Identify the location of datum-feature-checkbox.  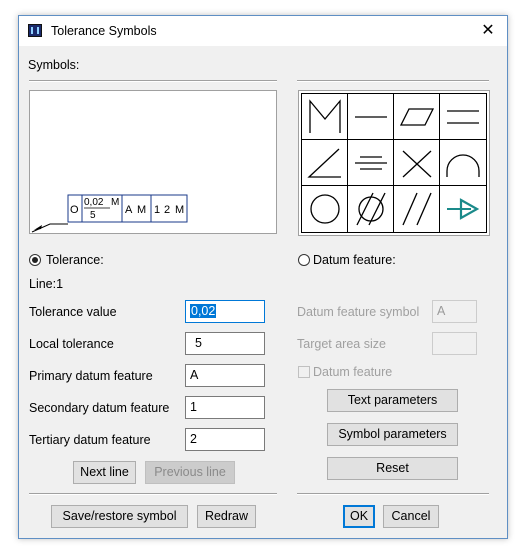
(304, 372).